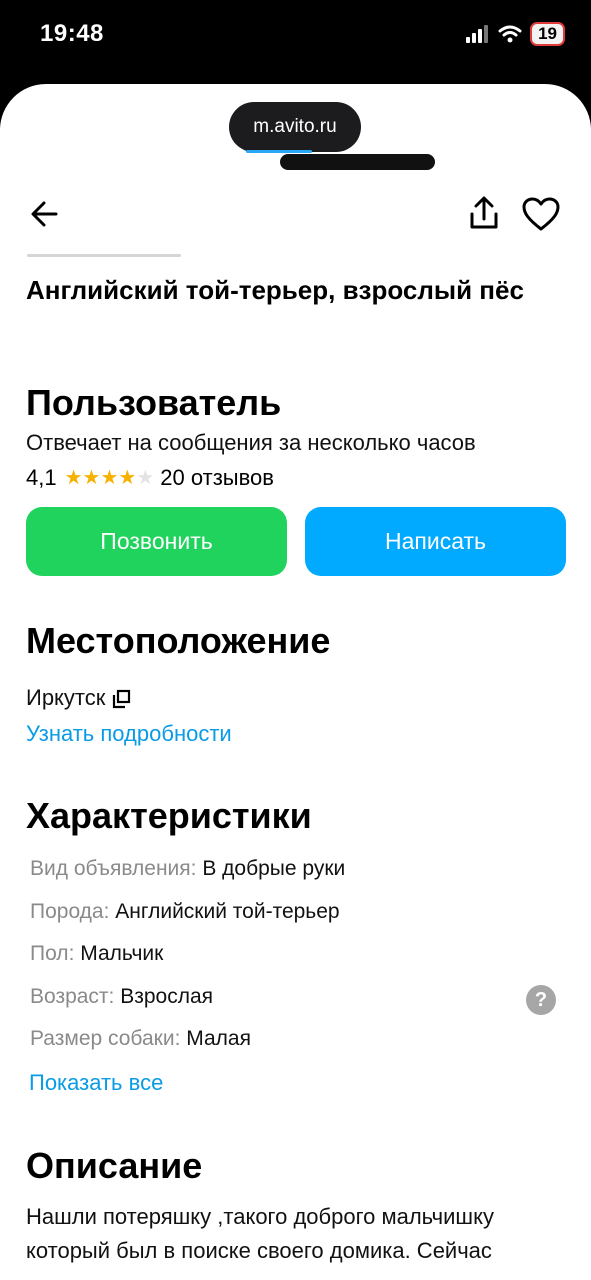 The image size is (591, 1280). Describe the element at coordinates (66, 697) in the screenshot. I see `location-city: Иркутск` at that location.